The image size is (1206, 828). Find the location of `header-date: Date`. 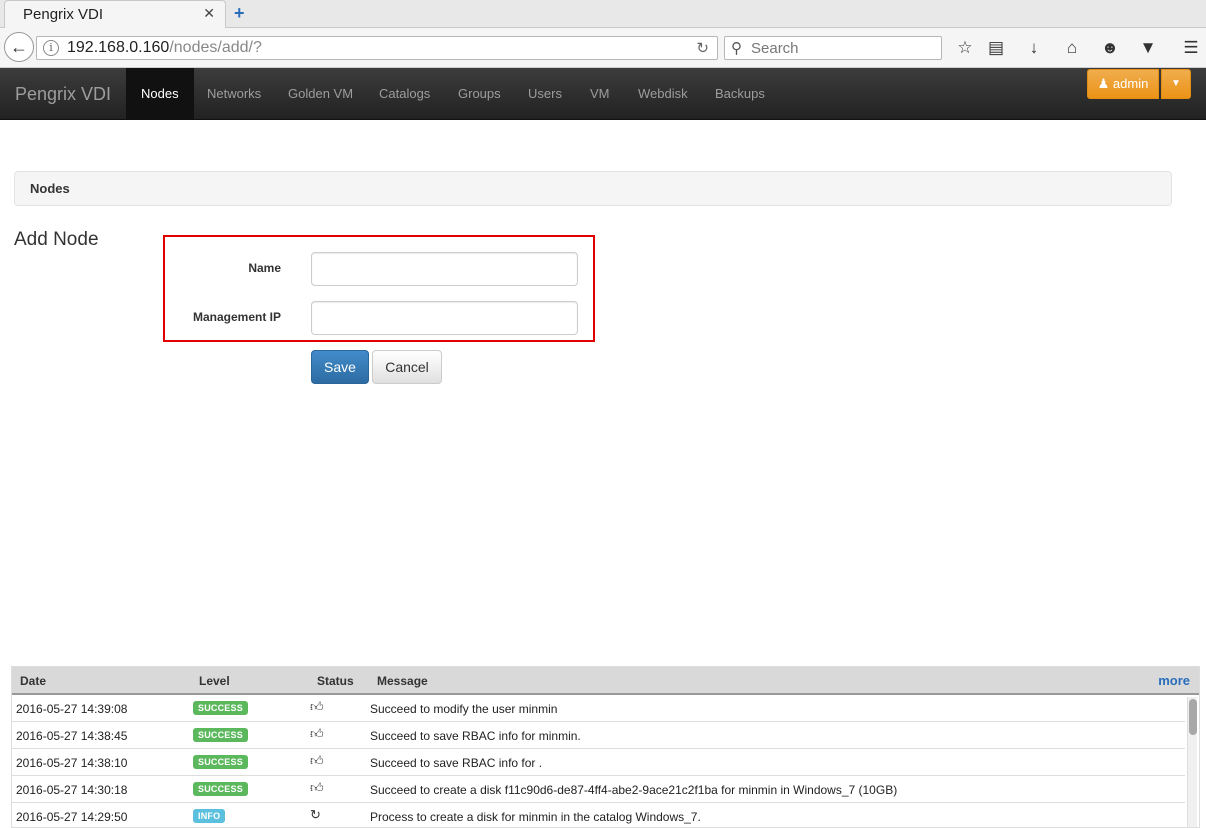

header-date: Date is located at coordinates (33, 681).